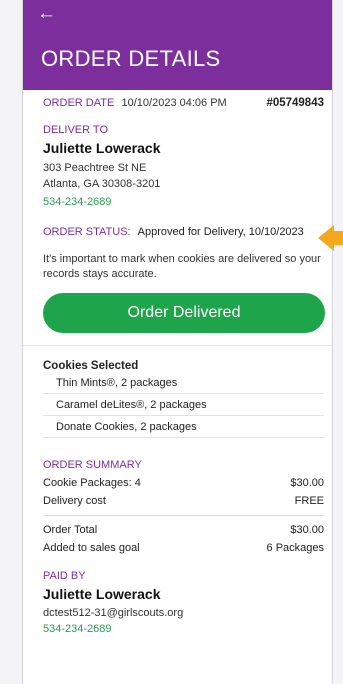  What do you see at coordinates (338, 342) in the screenshot?
I see `backdrop-right` at bounding box center [338, 342].